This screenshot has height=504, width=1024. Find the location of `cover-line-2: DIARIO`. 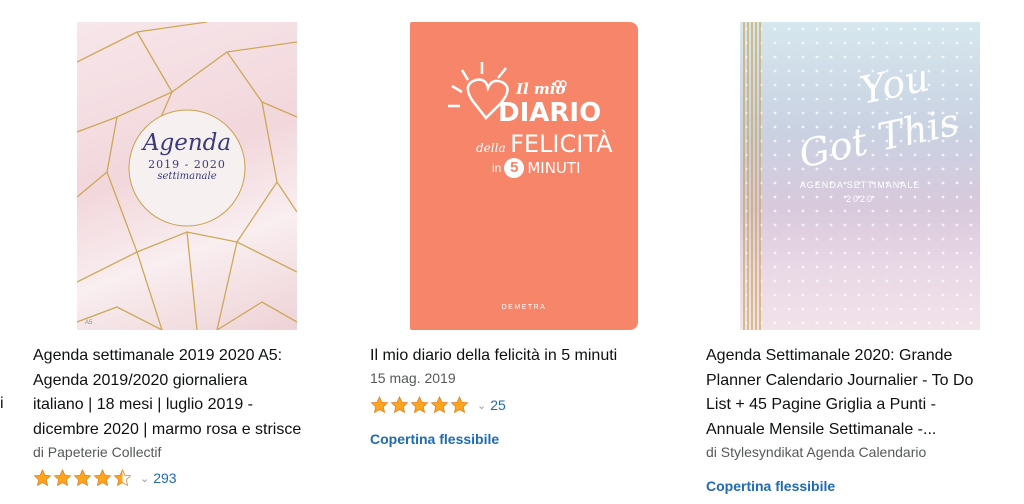

cover-line-2: DIARIO is located at coordinates (550, 113).